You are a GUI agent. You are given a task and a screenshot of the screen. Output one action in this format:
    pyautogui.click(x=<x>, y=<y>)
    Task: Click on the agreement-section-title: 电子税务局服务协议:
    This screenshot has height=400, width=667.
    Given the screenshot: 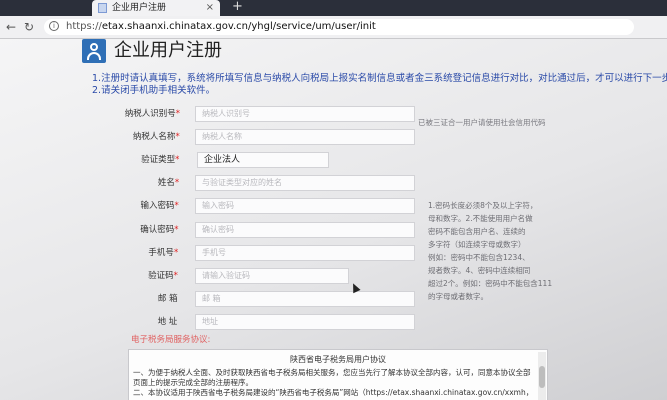 What is the action you would take?
    pyautogui.click(x=171, y=340)
    